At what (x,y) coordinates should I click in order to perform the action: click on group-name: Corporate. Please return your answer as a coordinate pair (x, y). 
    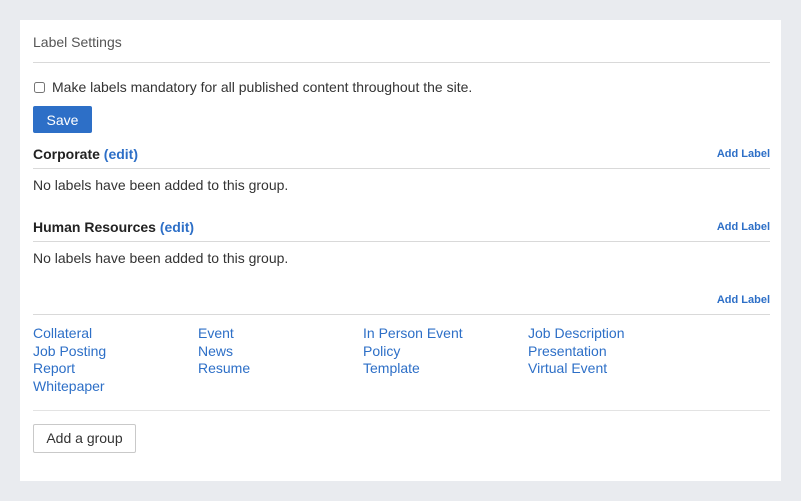
    Looking at the image, I should click on (66, 154).